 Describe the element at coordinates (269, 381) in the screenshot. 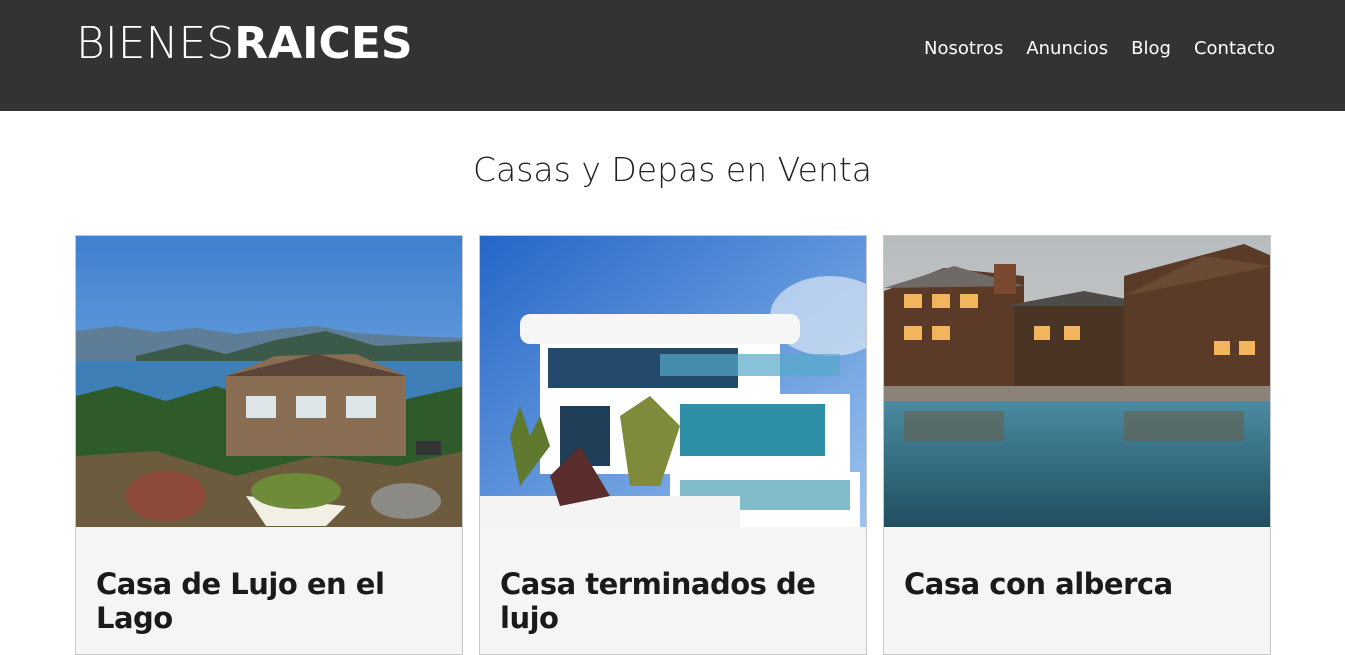

I see `lake-house-photo` at that location.